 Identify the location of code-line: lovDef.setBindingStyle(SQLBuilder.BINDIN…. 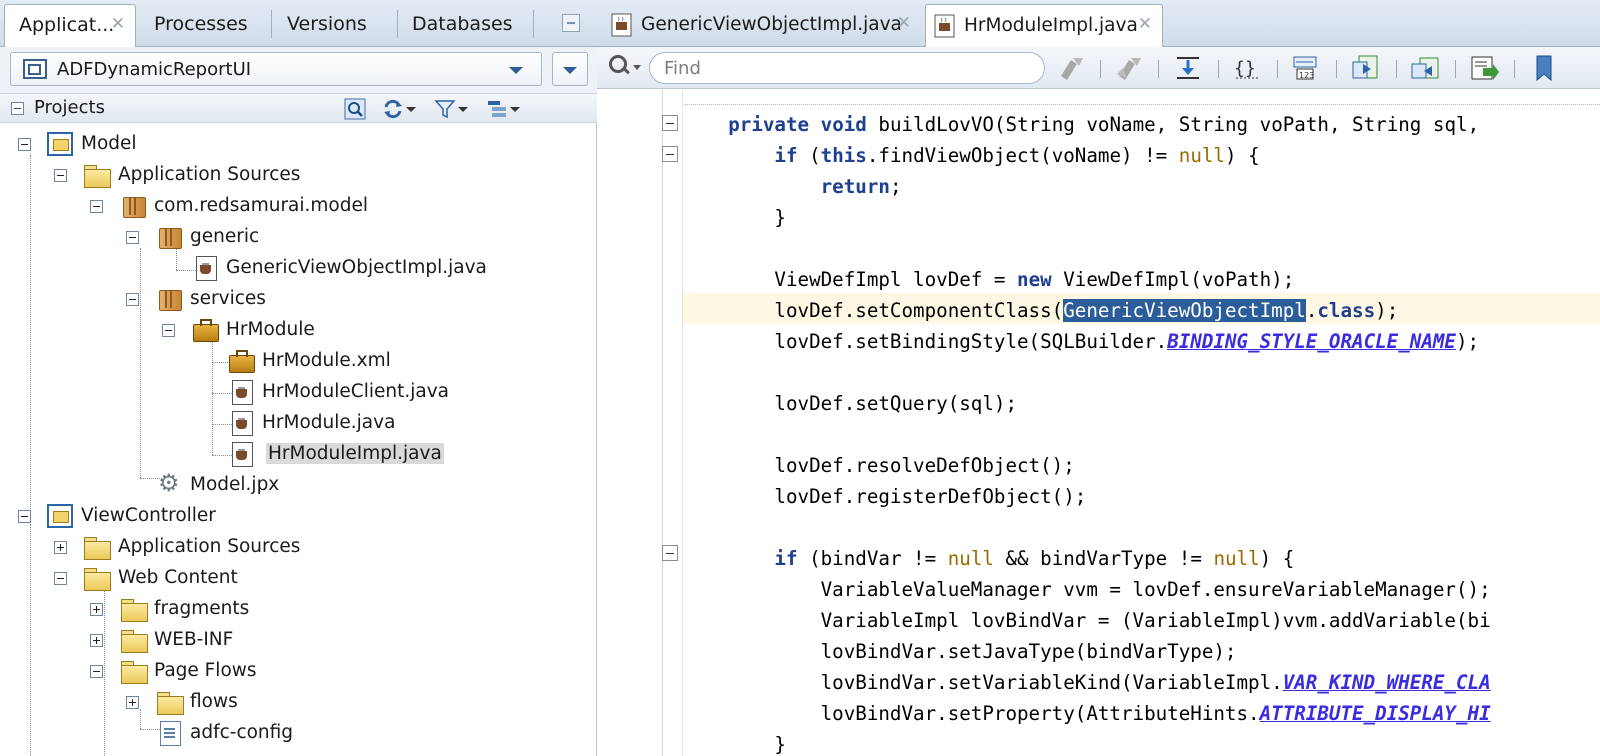
(1086, 341).